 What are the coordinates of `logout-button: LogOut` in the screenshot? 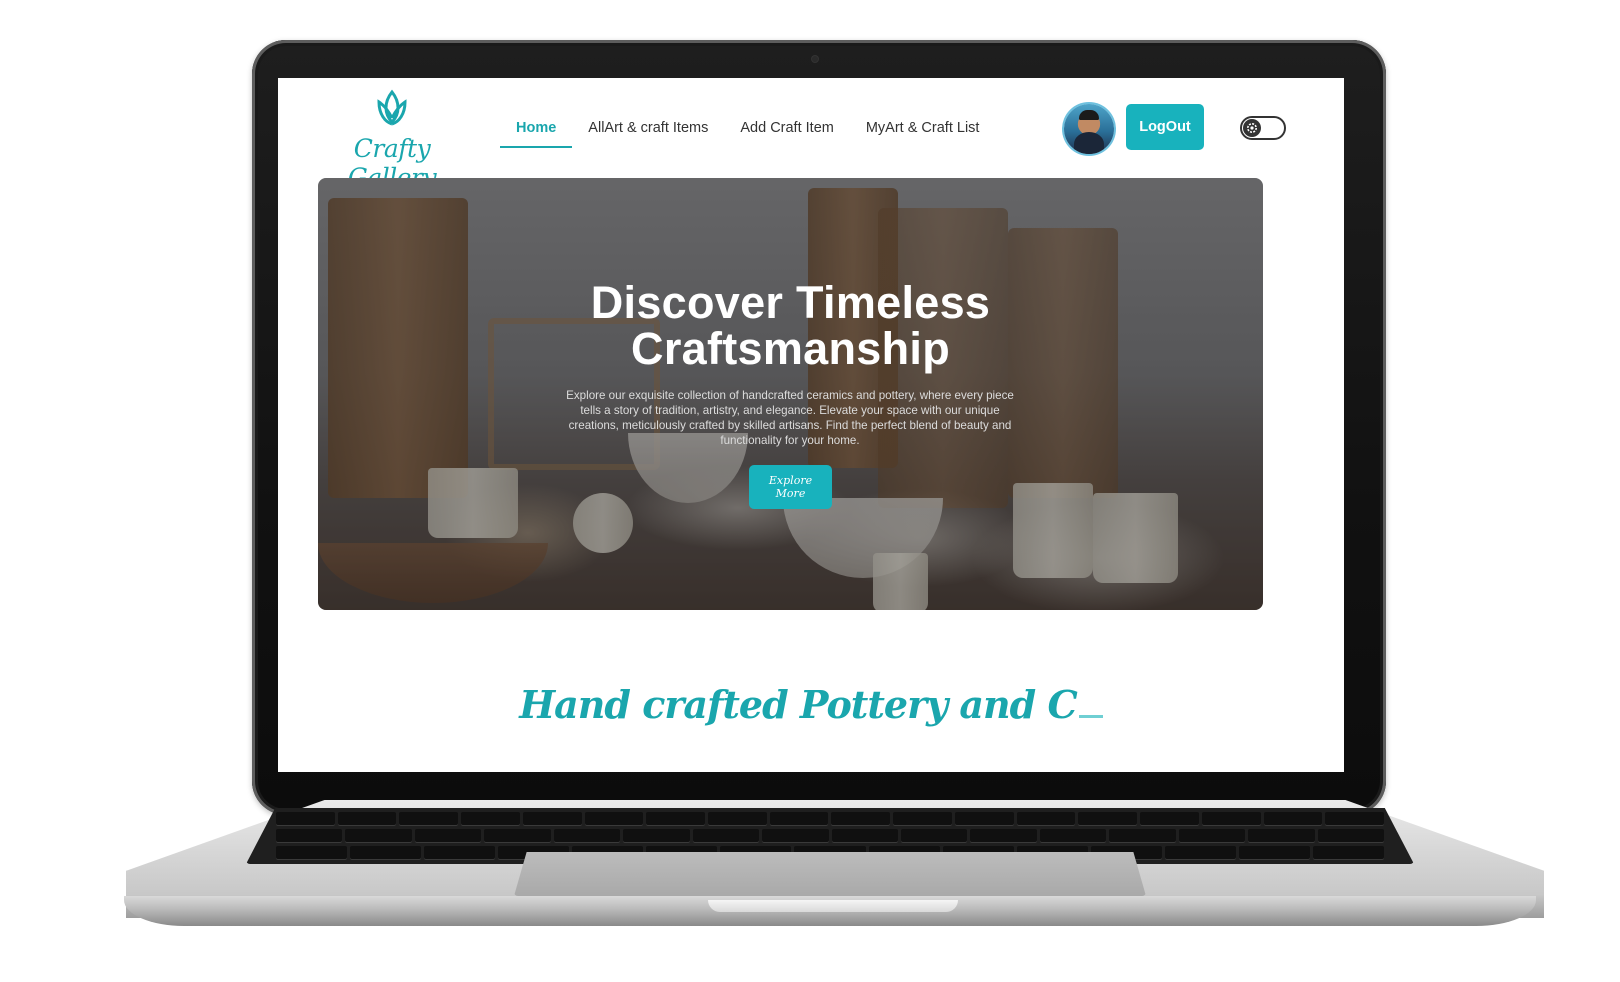 It's located at (1165, 127).